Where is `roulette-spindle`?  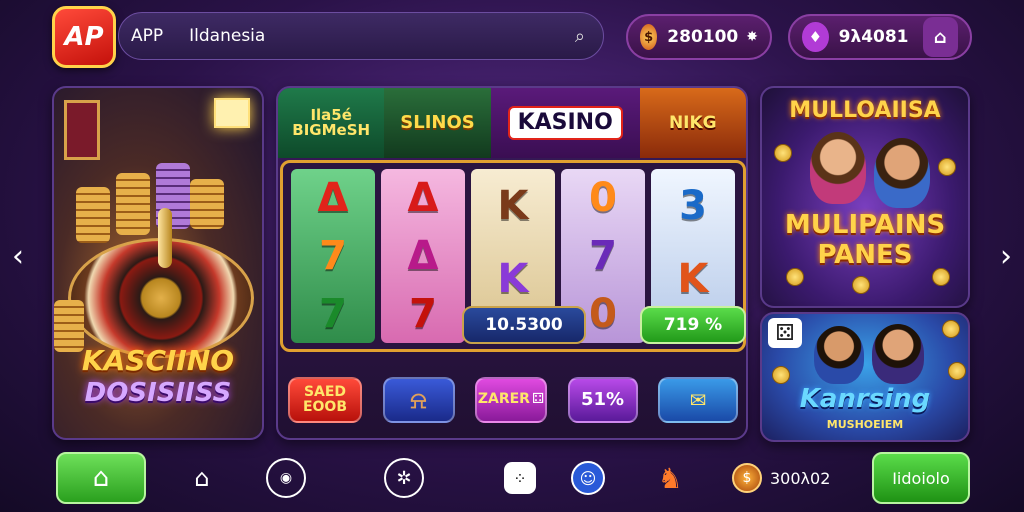
roulette-spindle is located at coordinates (165, 238).